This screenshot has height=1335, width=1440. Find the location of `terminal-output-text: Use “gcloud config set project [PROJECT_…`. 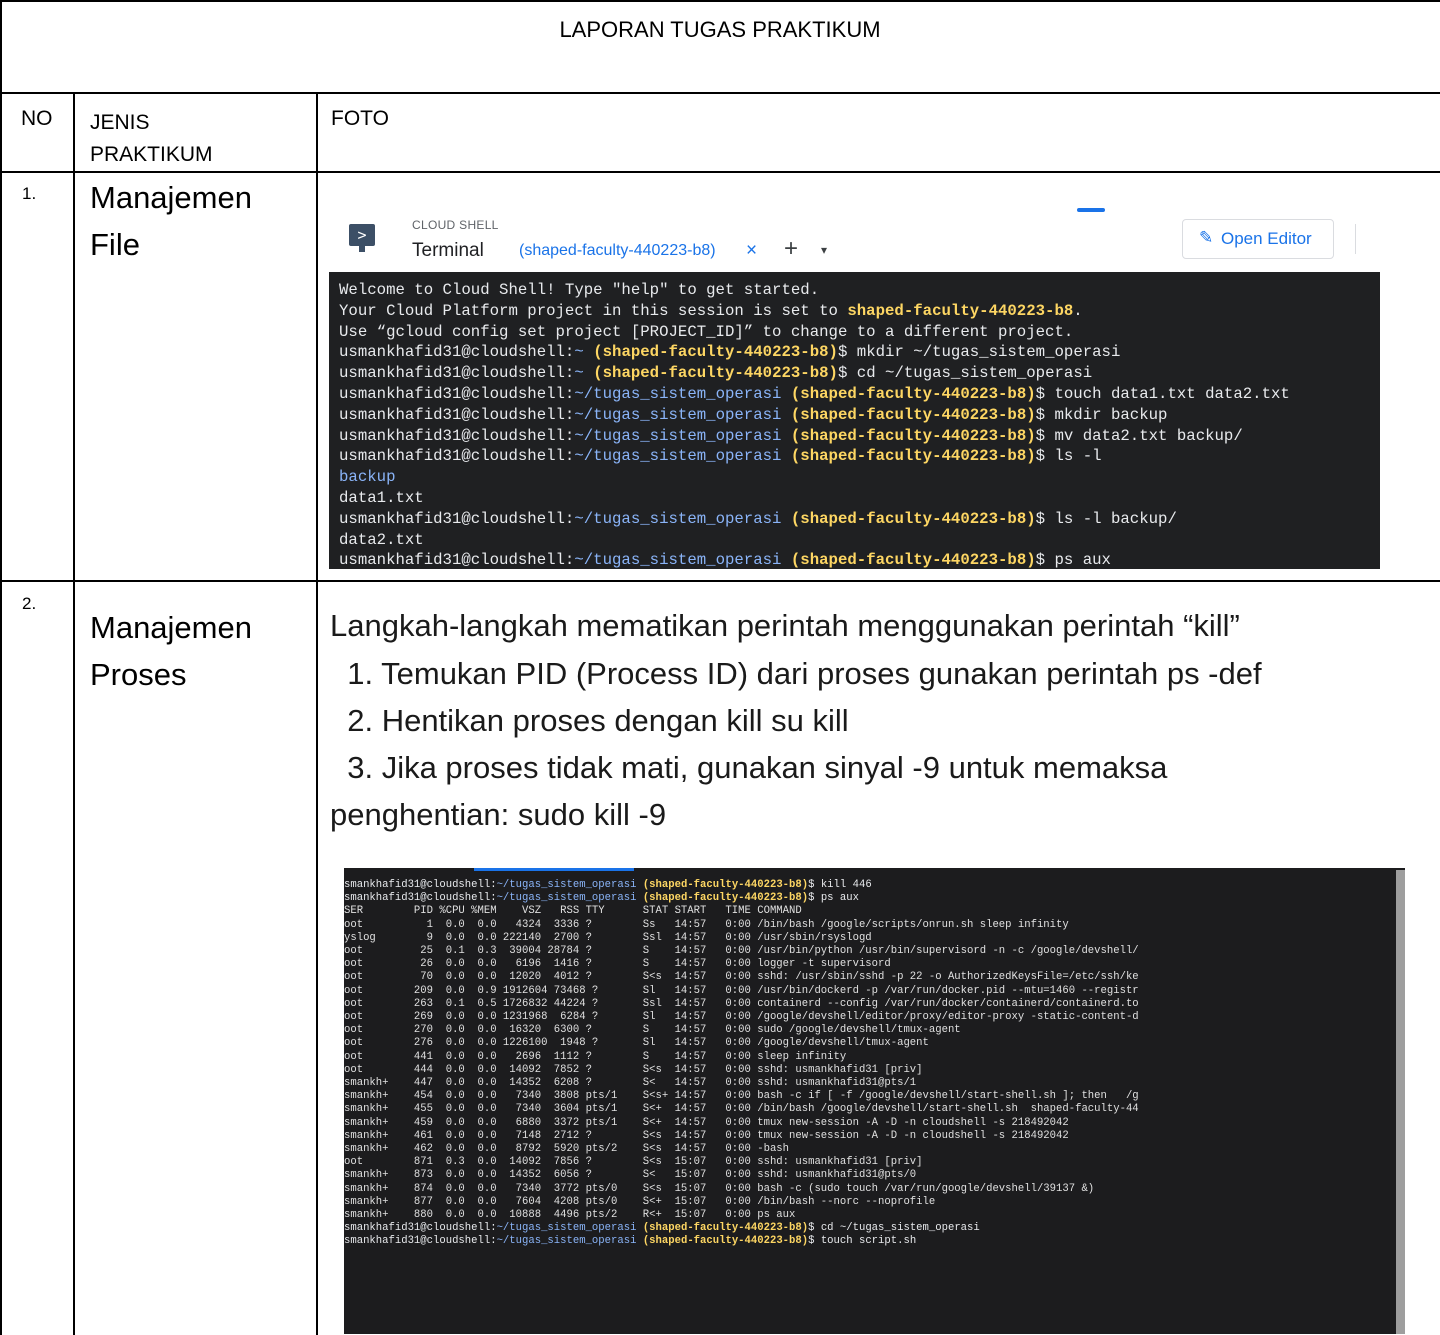

terminal-output-text: Use “gcloud config set project [PROJECT_… is located at coordinates (706, 331).